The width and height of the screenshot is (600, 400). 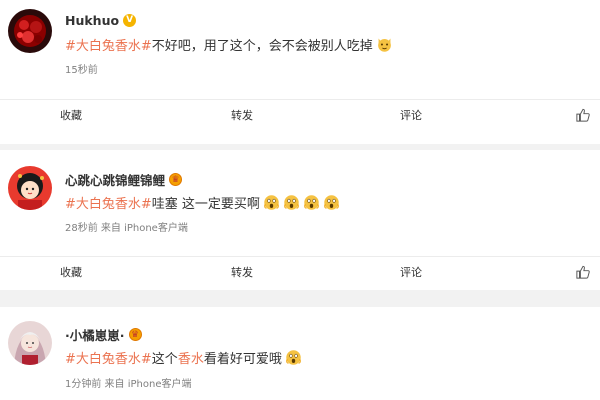 I want to click on username: 心跳心跳锦鲤锦鲤 ♛, so click(x=124, y=179).